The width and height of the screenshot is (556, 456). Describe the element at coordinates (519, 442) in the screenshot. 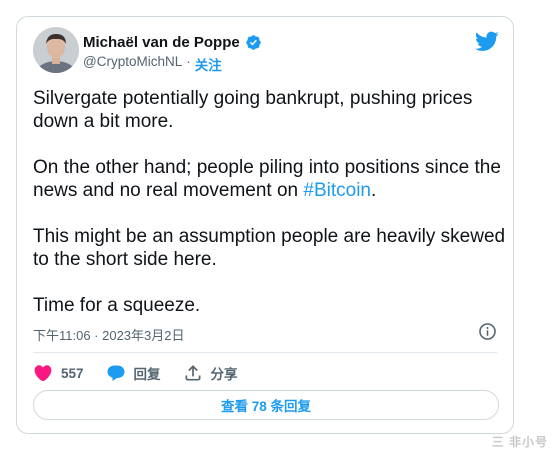

I see `watermark: 三 非小号` at that location.